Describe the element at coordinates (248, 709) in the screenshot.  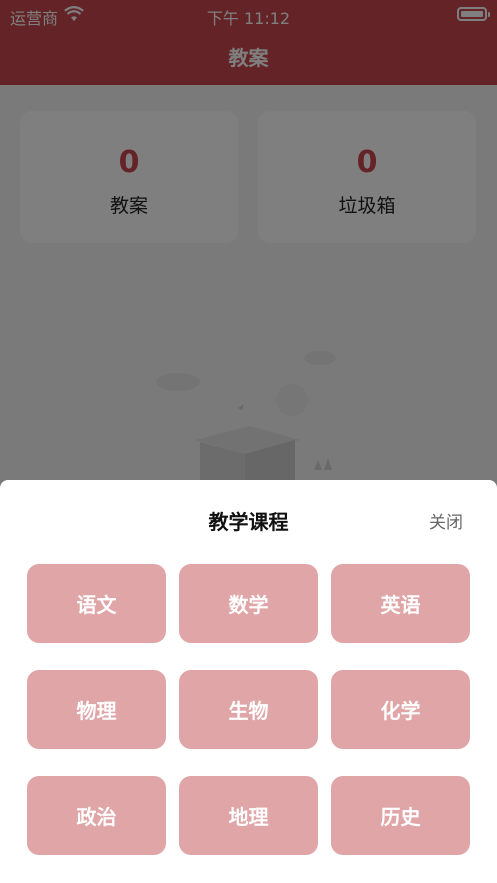
I see `course-button-biology: 生物` at that location.